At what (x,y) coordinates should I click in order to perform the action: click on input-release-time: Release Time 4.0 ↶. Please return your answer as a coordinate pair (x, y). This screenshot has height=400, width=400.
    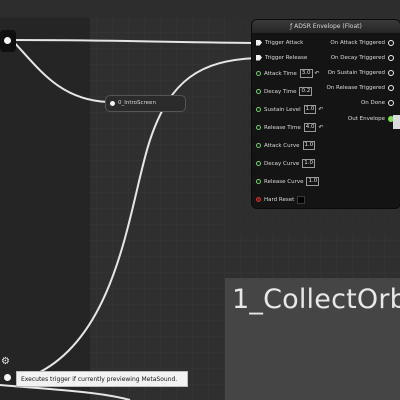
    Looking at the image, I should click on (289, 128).